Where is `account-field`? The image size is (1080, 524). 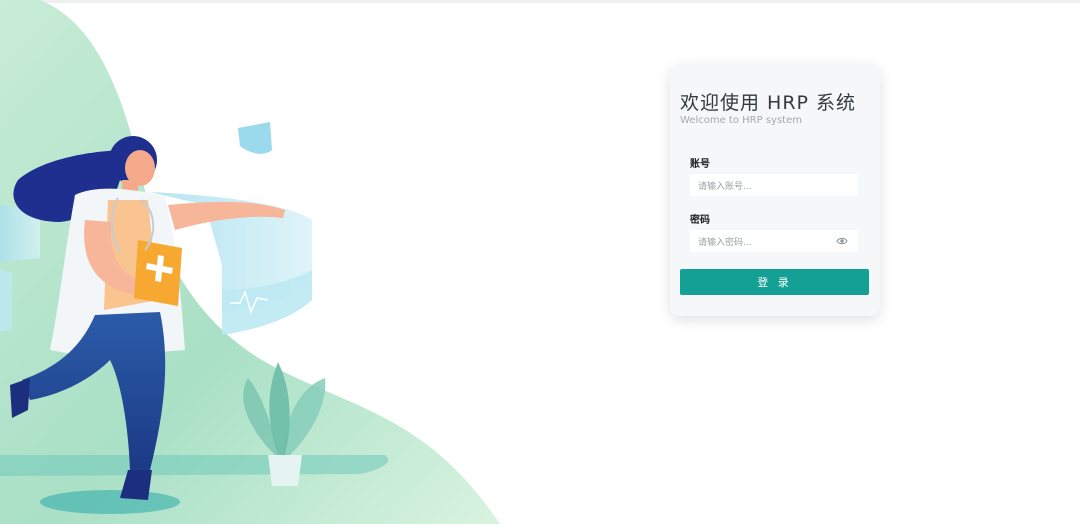
account-field is located at coordinates (774, 186).